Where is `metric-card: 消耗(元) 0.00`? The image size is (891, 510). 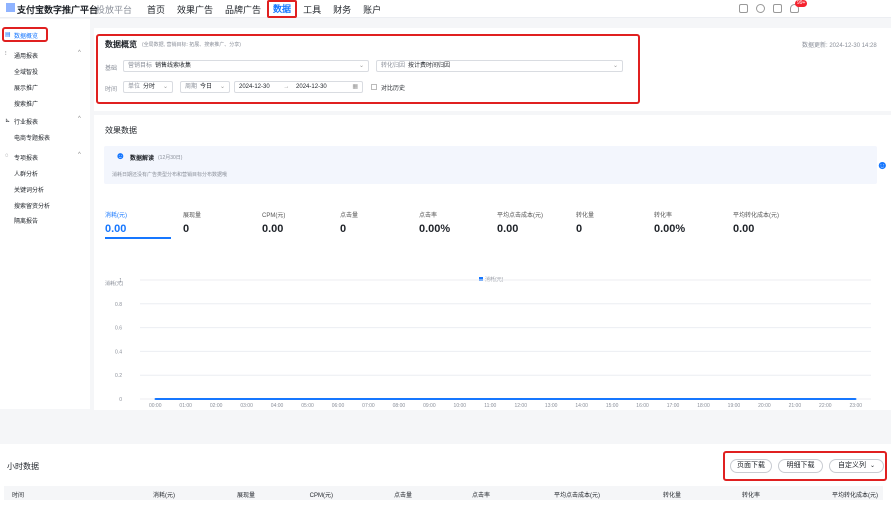 metric-card: 消耗(元) 0.00 is located at coordinates (138, 224).